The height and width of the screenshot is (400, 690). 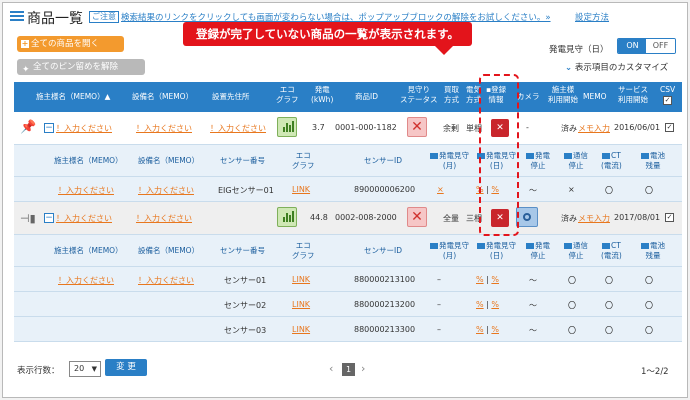 What do you see at coordinates (28, 218) in the screenshot?
I see `pin-icon: ⊣▮` at bounding box center [28, 218].